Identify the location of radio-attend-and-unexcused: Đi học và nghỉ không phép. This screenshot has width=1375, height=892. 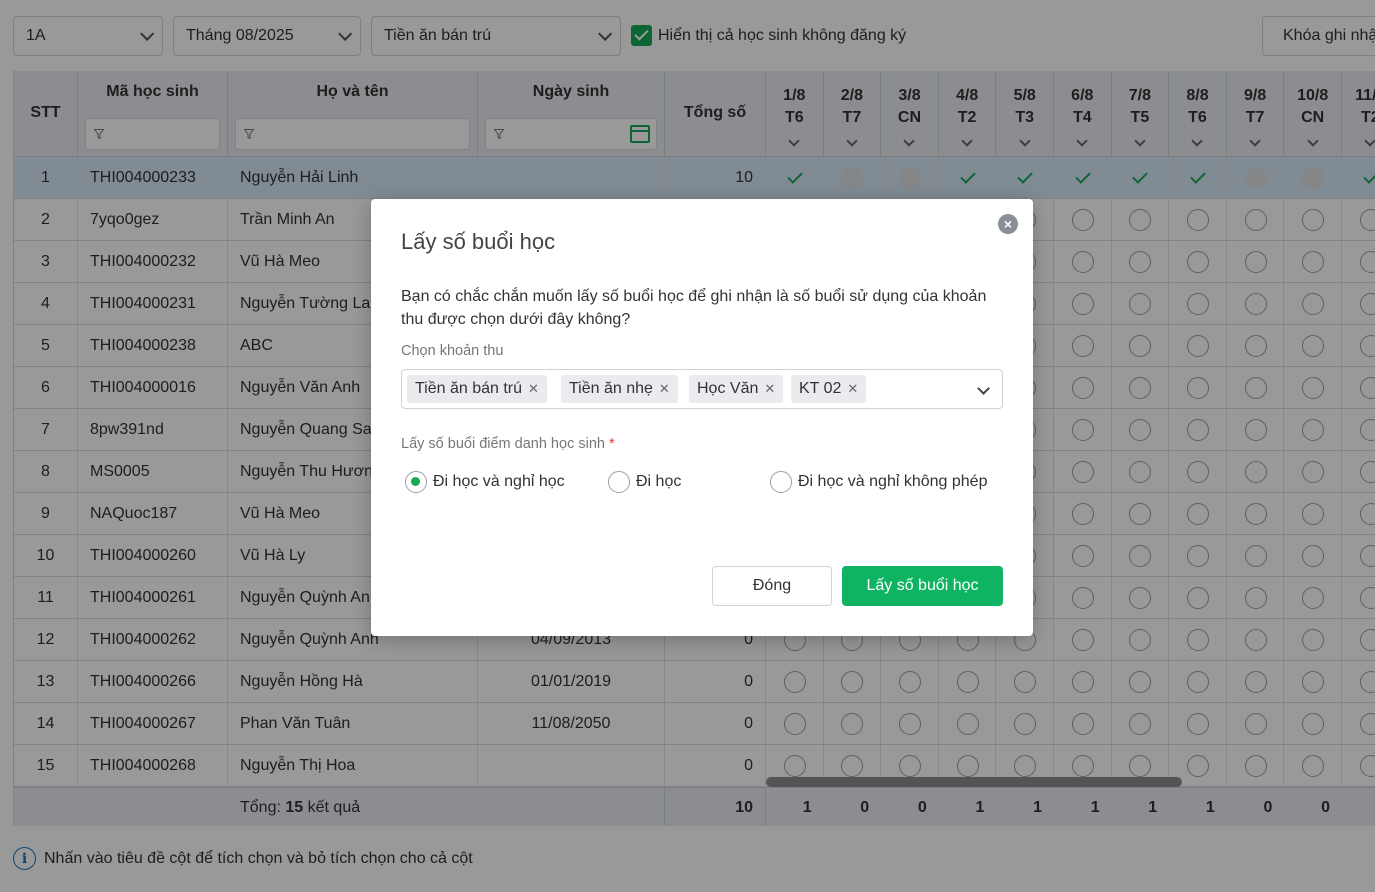
(878, 482).